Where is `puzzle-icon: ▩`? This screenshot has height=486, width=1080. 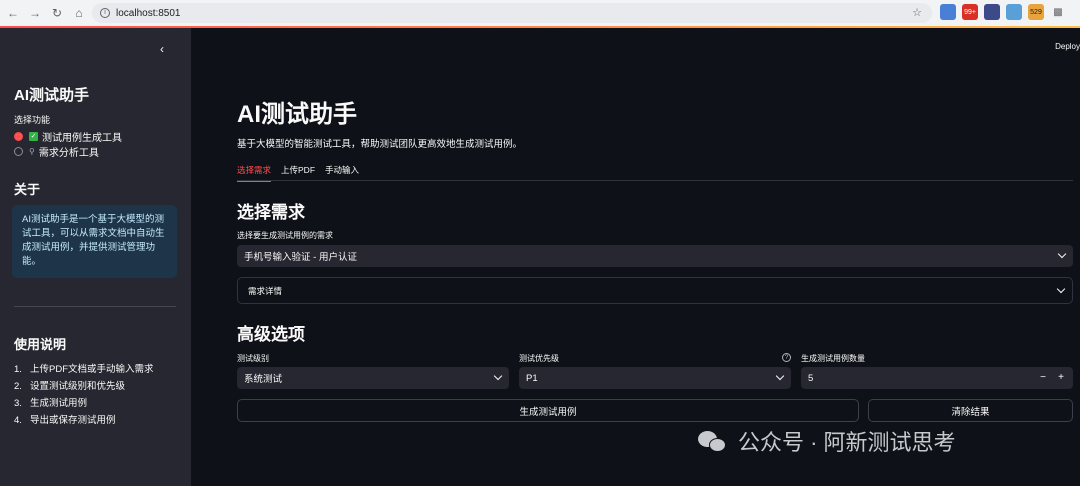 puzzle-icon: ▩ is located at coordinates (1058, 12).